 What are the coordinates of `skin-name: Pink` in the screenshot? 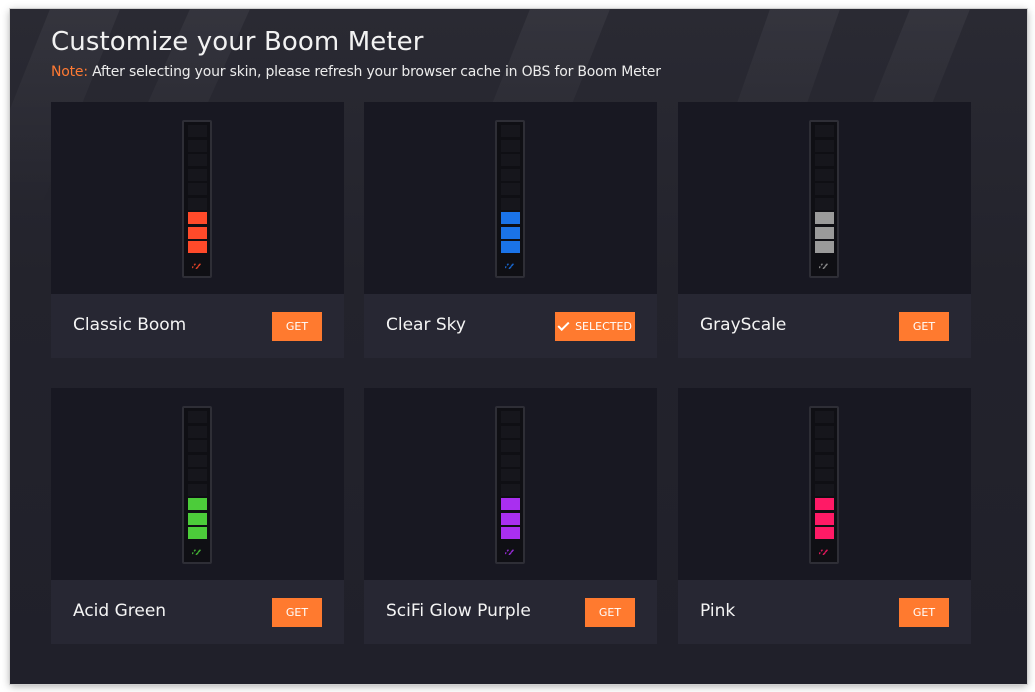 It's located at (718, 611).